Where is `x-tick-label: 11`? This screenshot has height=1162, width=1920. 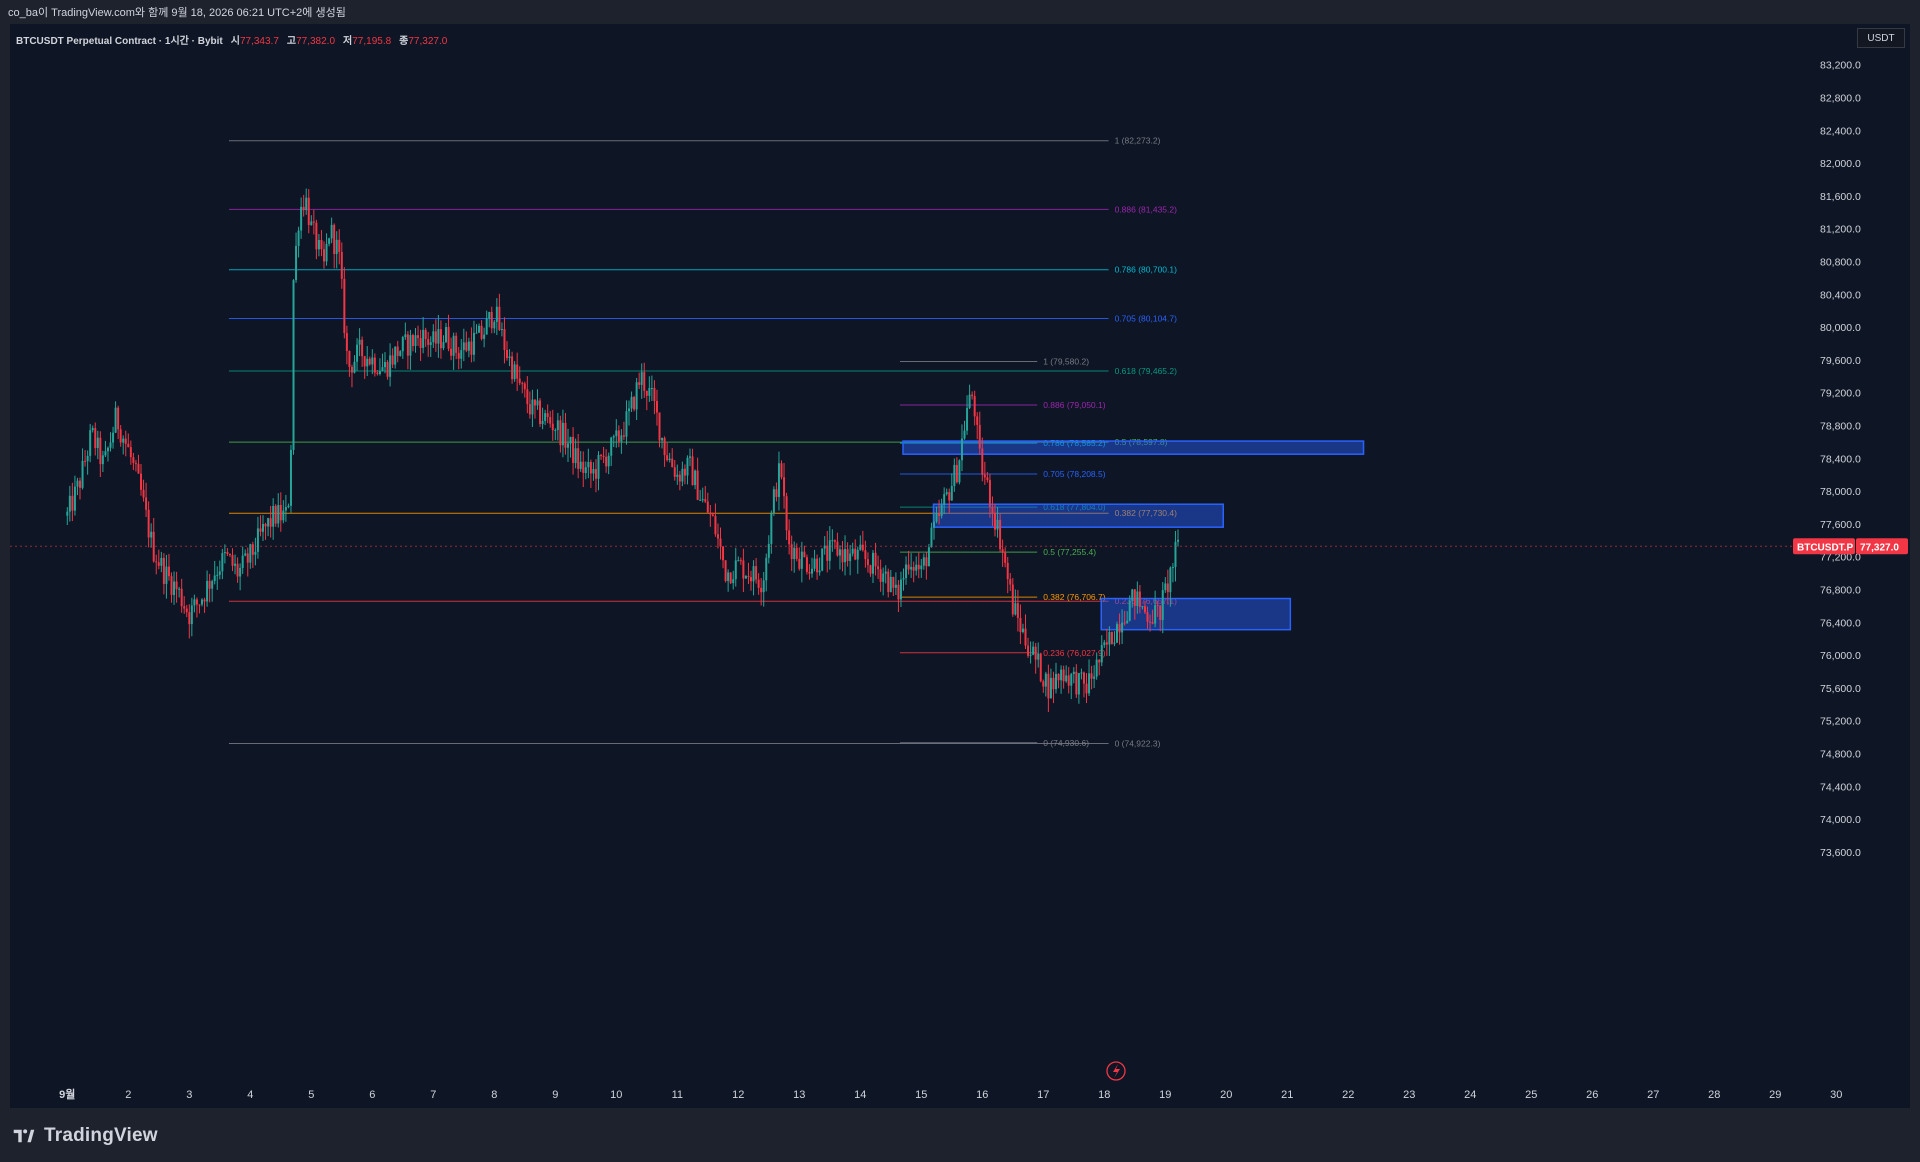
x-tick-label: 11 is located at coordinates (677, 1095).